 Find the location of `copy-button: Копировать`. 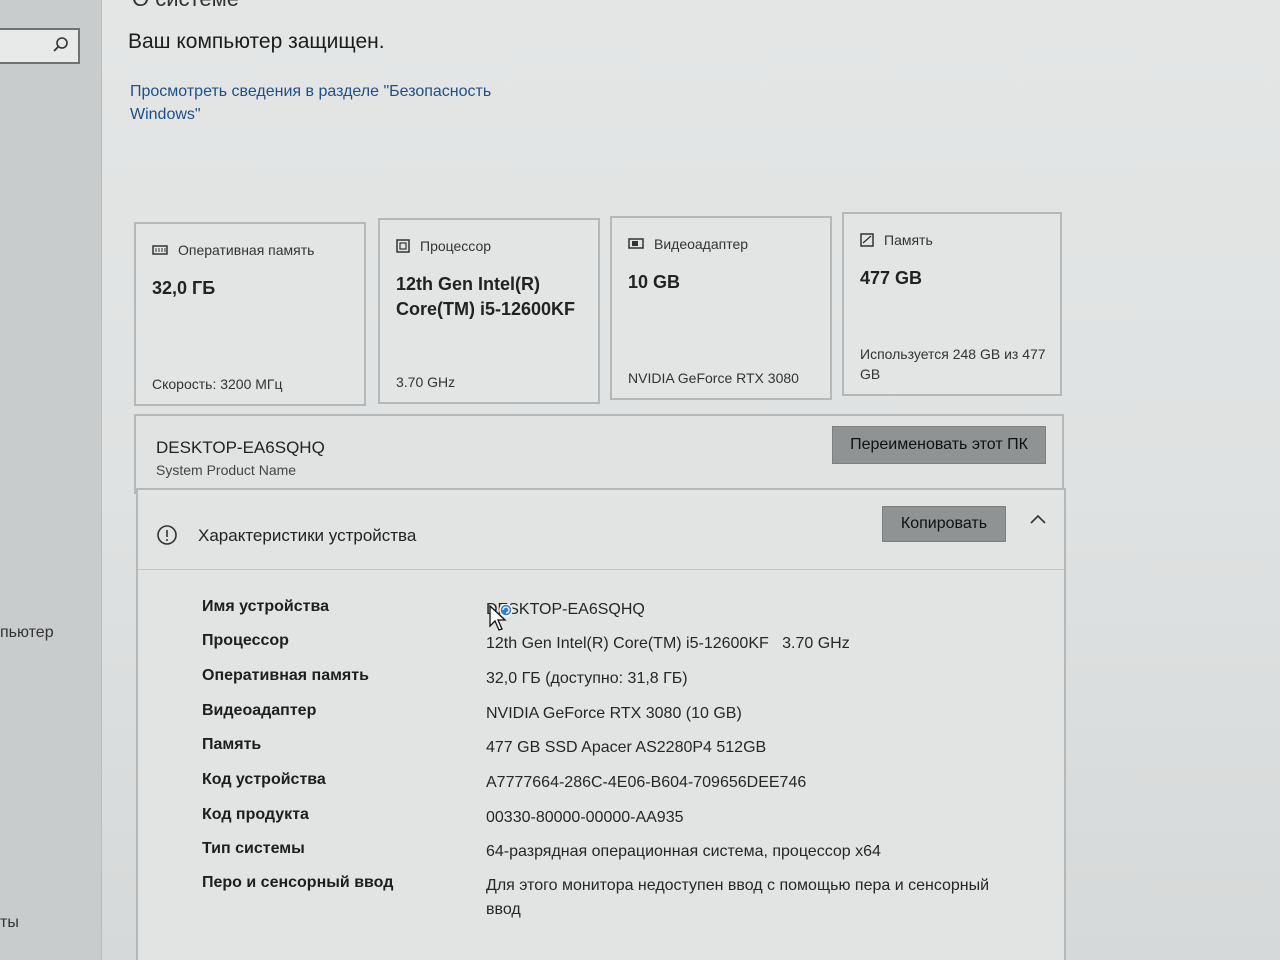

copy-button: Копировать is located at coordinates (944, 524).